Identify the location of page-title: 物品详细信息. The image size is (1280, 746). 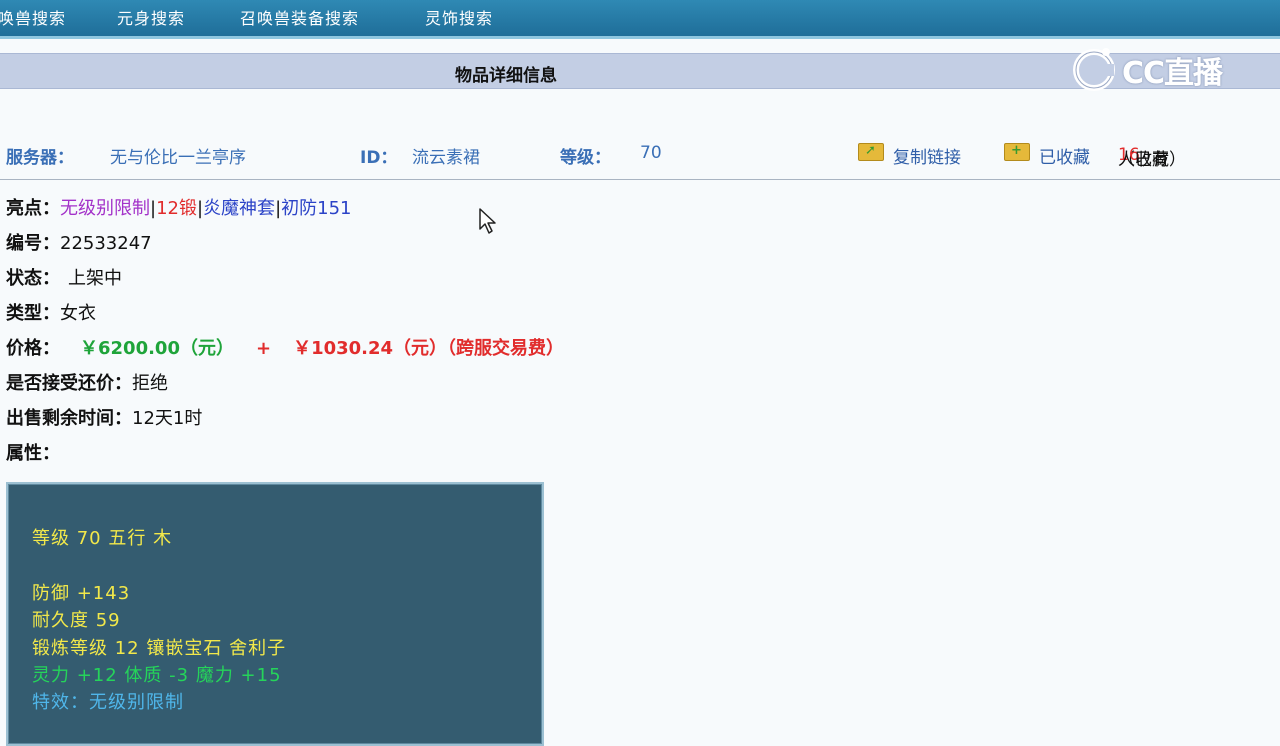
(506, 76).